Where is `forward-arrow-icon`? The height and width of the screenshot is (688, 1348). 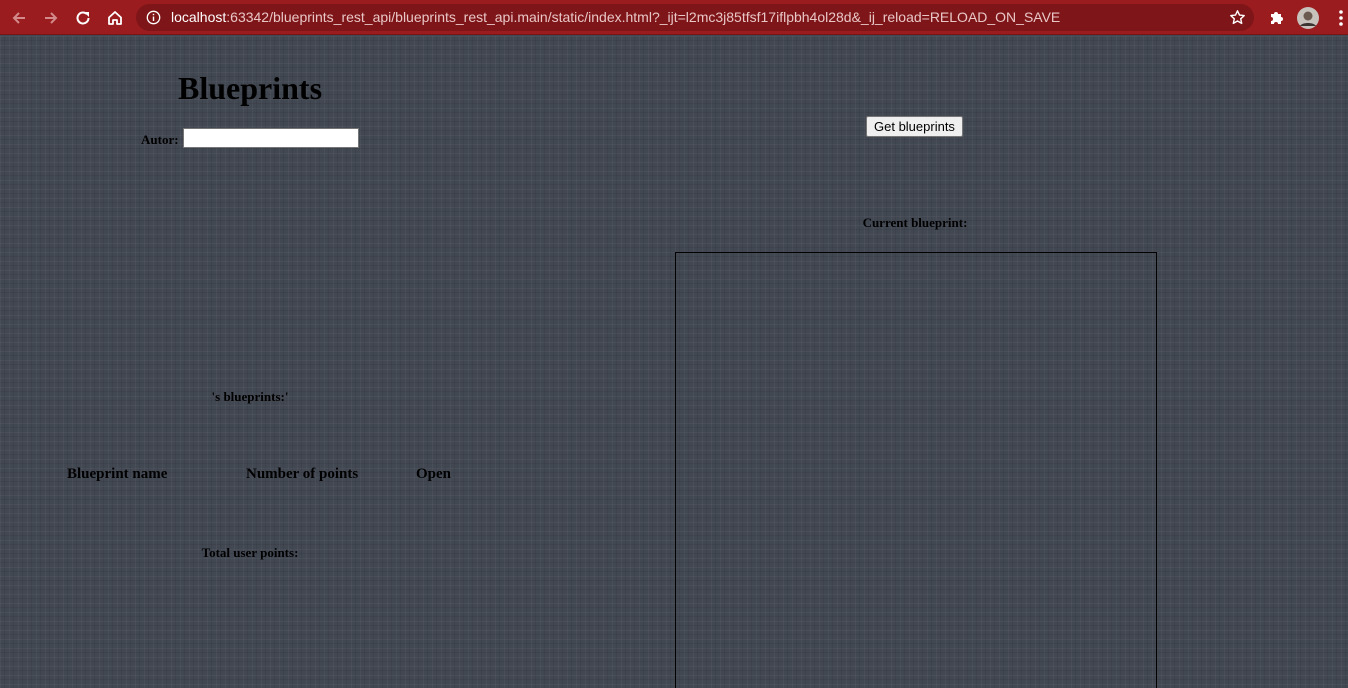 forward-arrow-icon is located at coordinates (51, 18).